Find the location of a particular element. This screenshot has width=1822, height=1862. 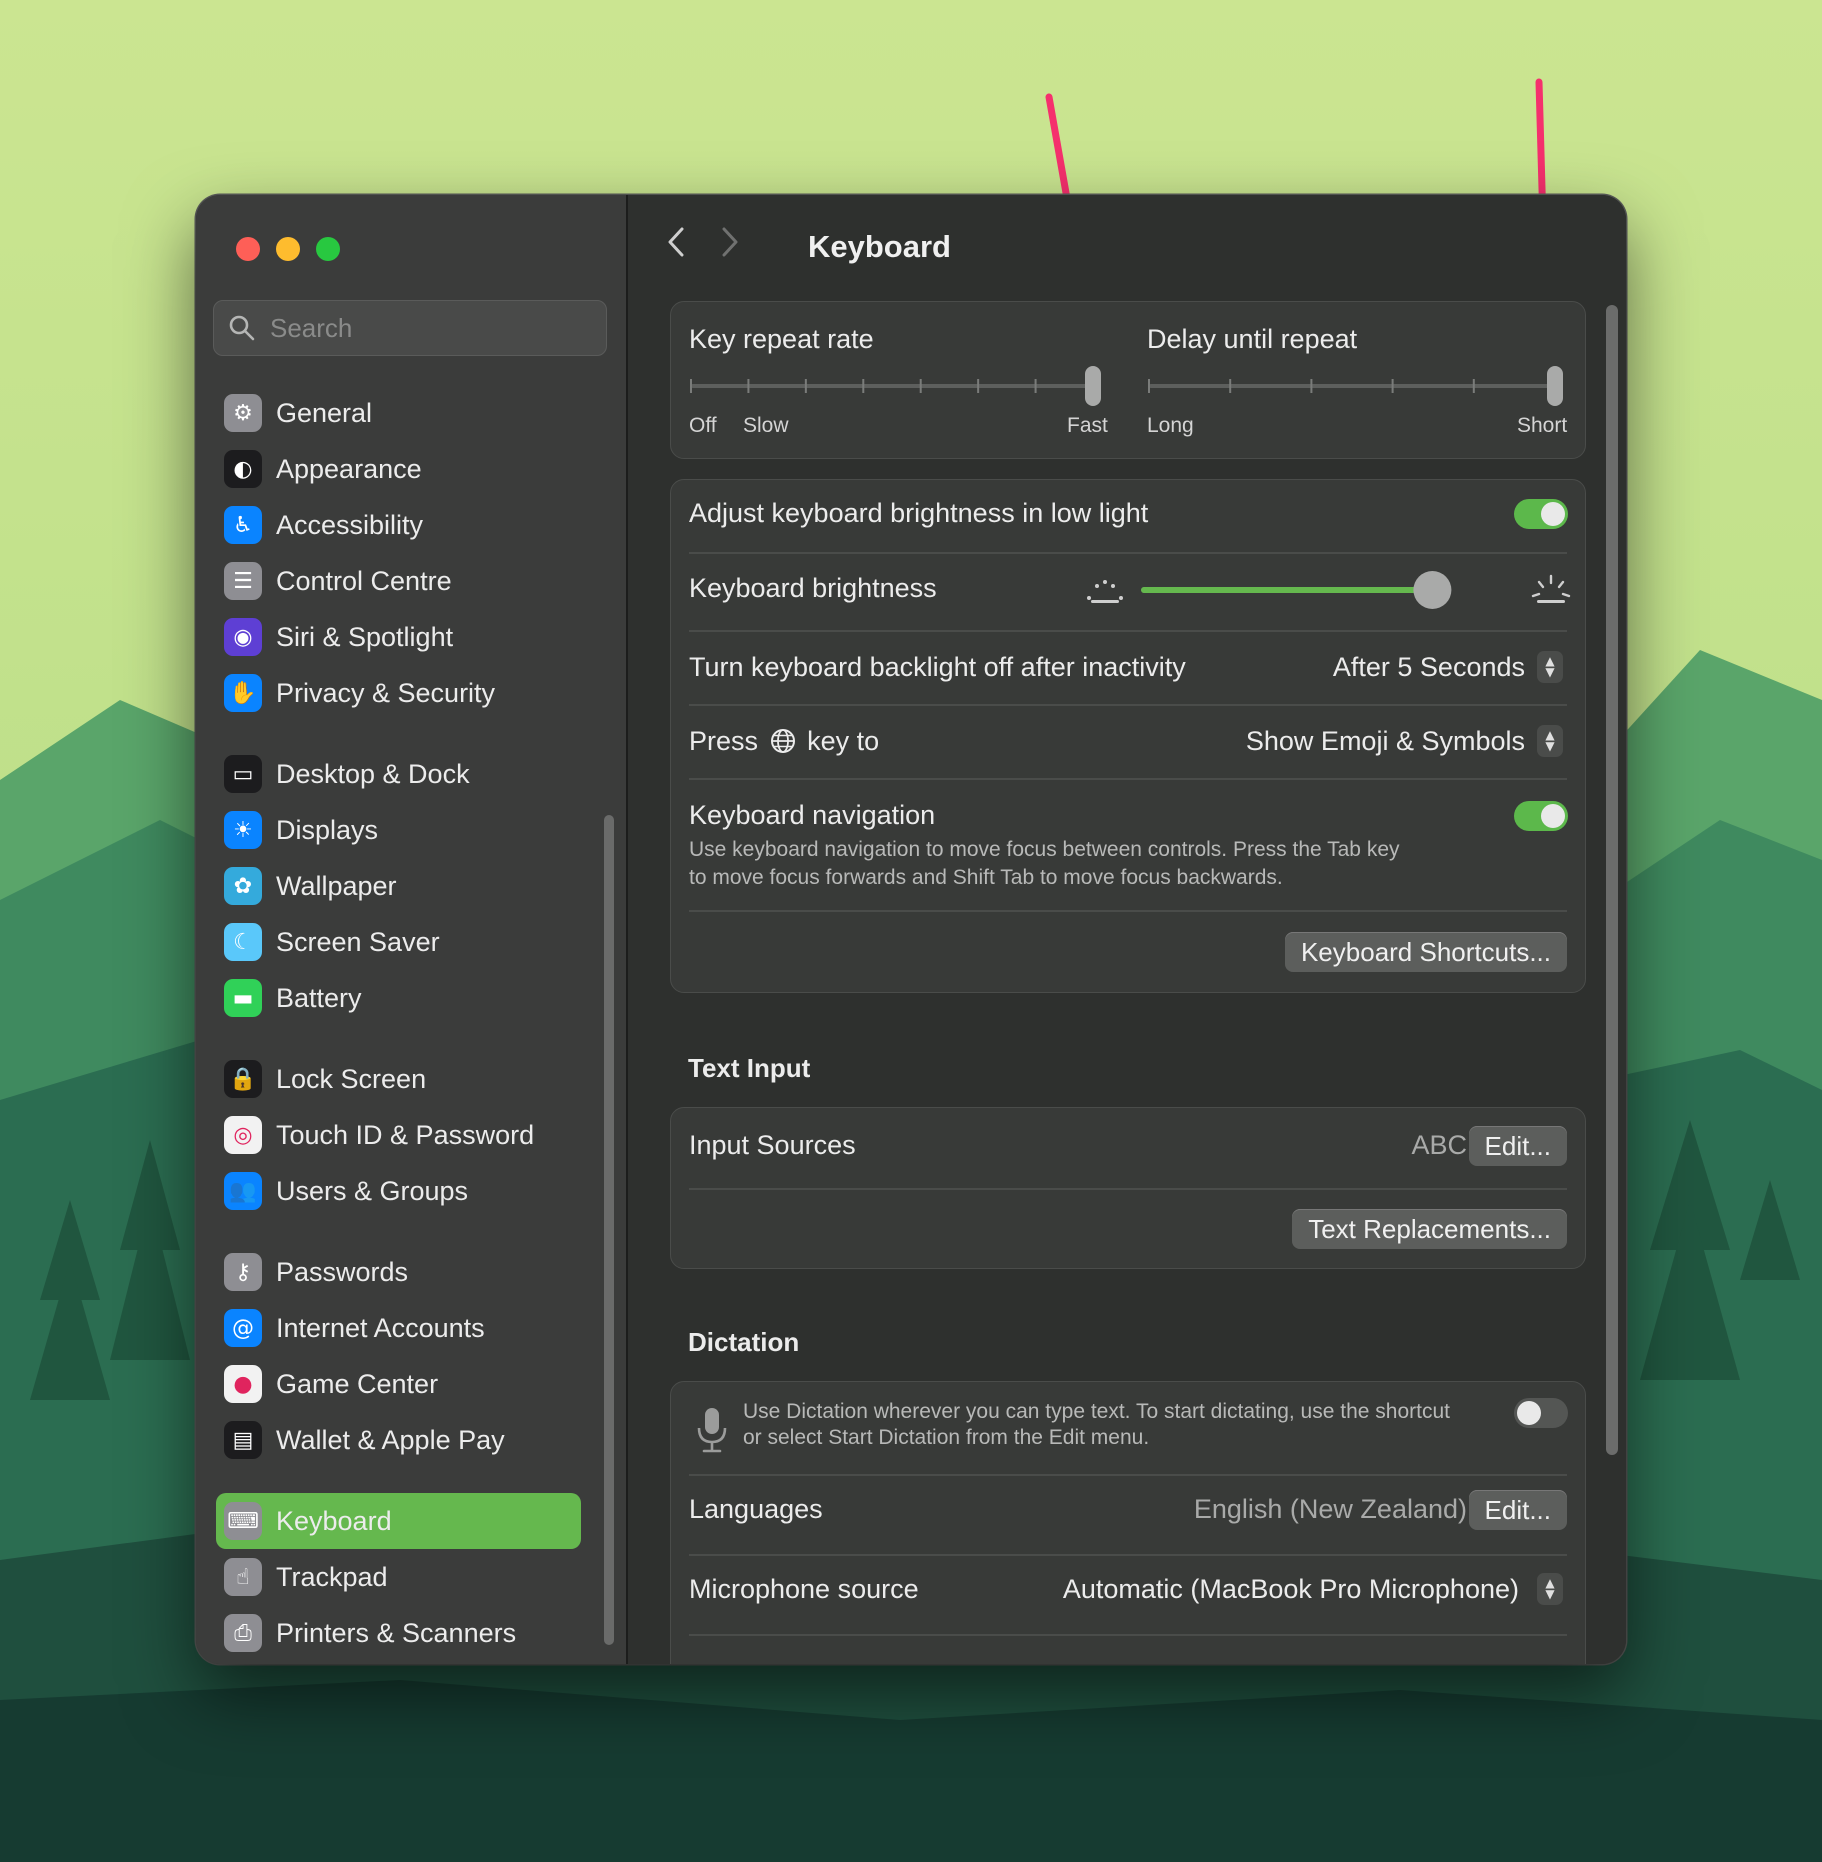

brightness-high-icon is located at coordinates (1551, 588).